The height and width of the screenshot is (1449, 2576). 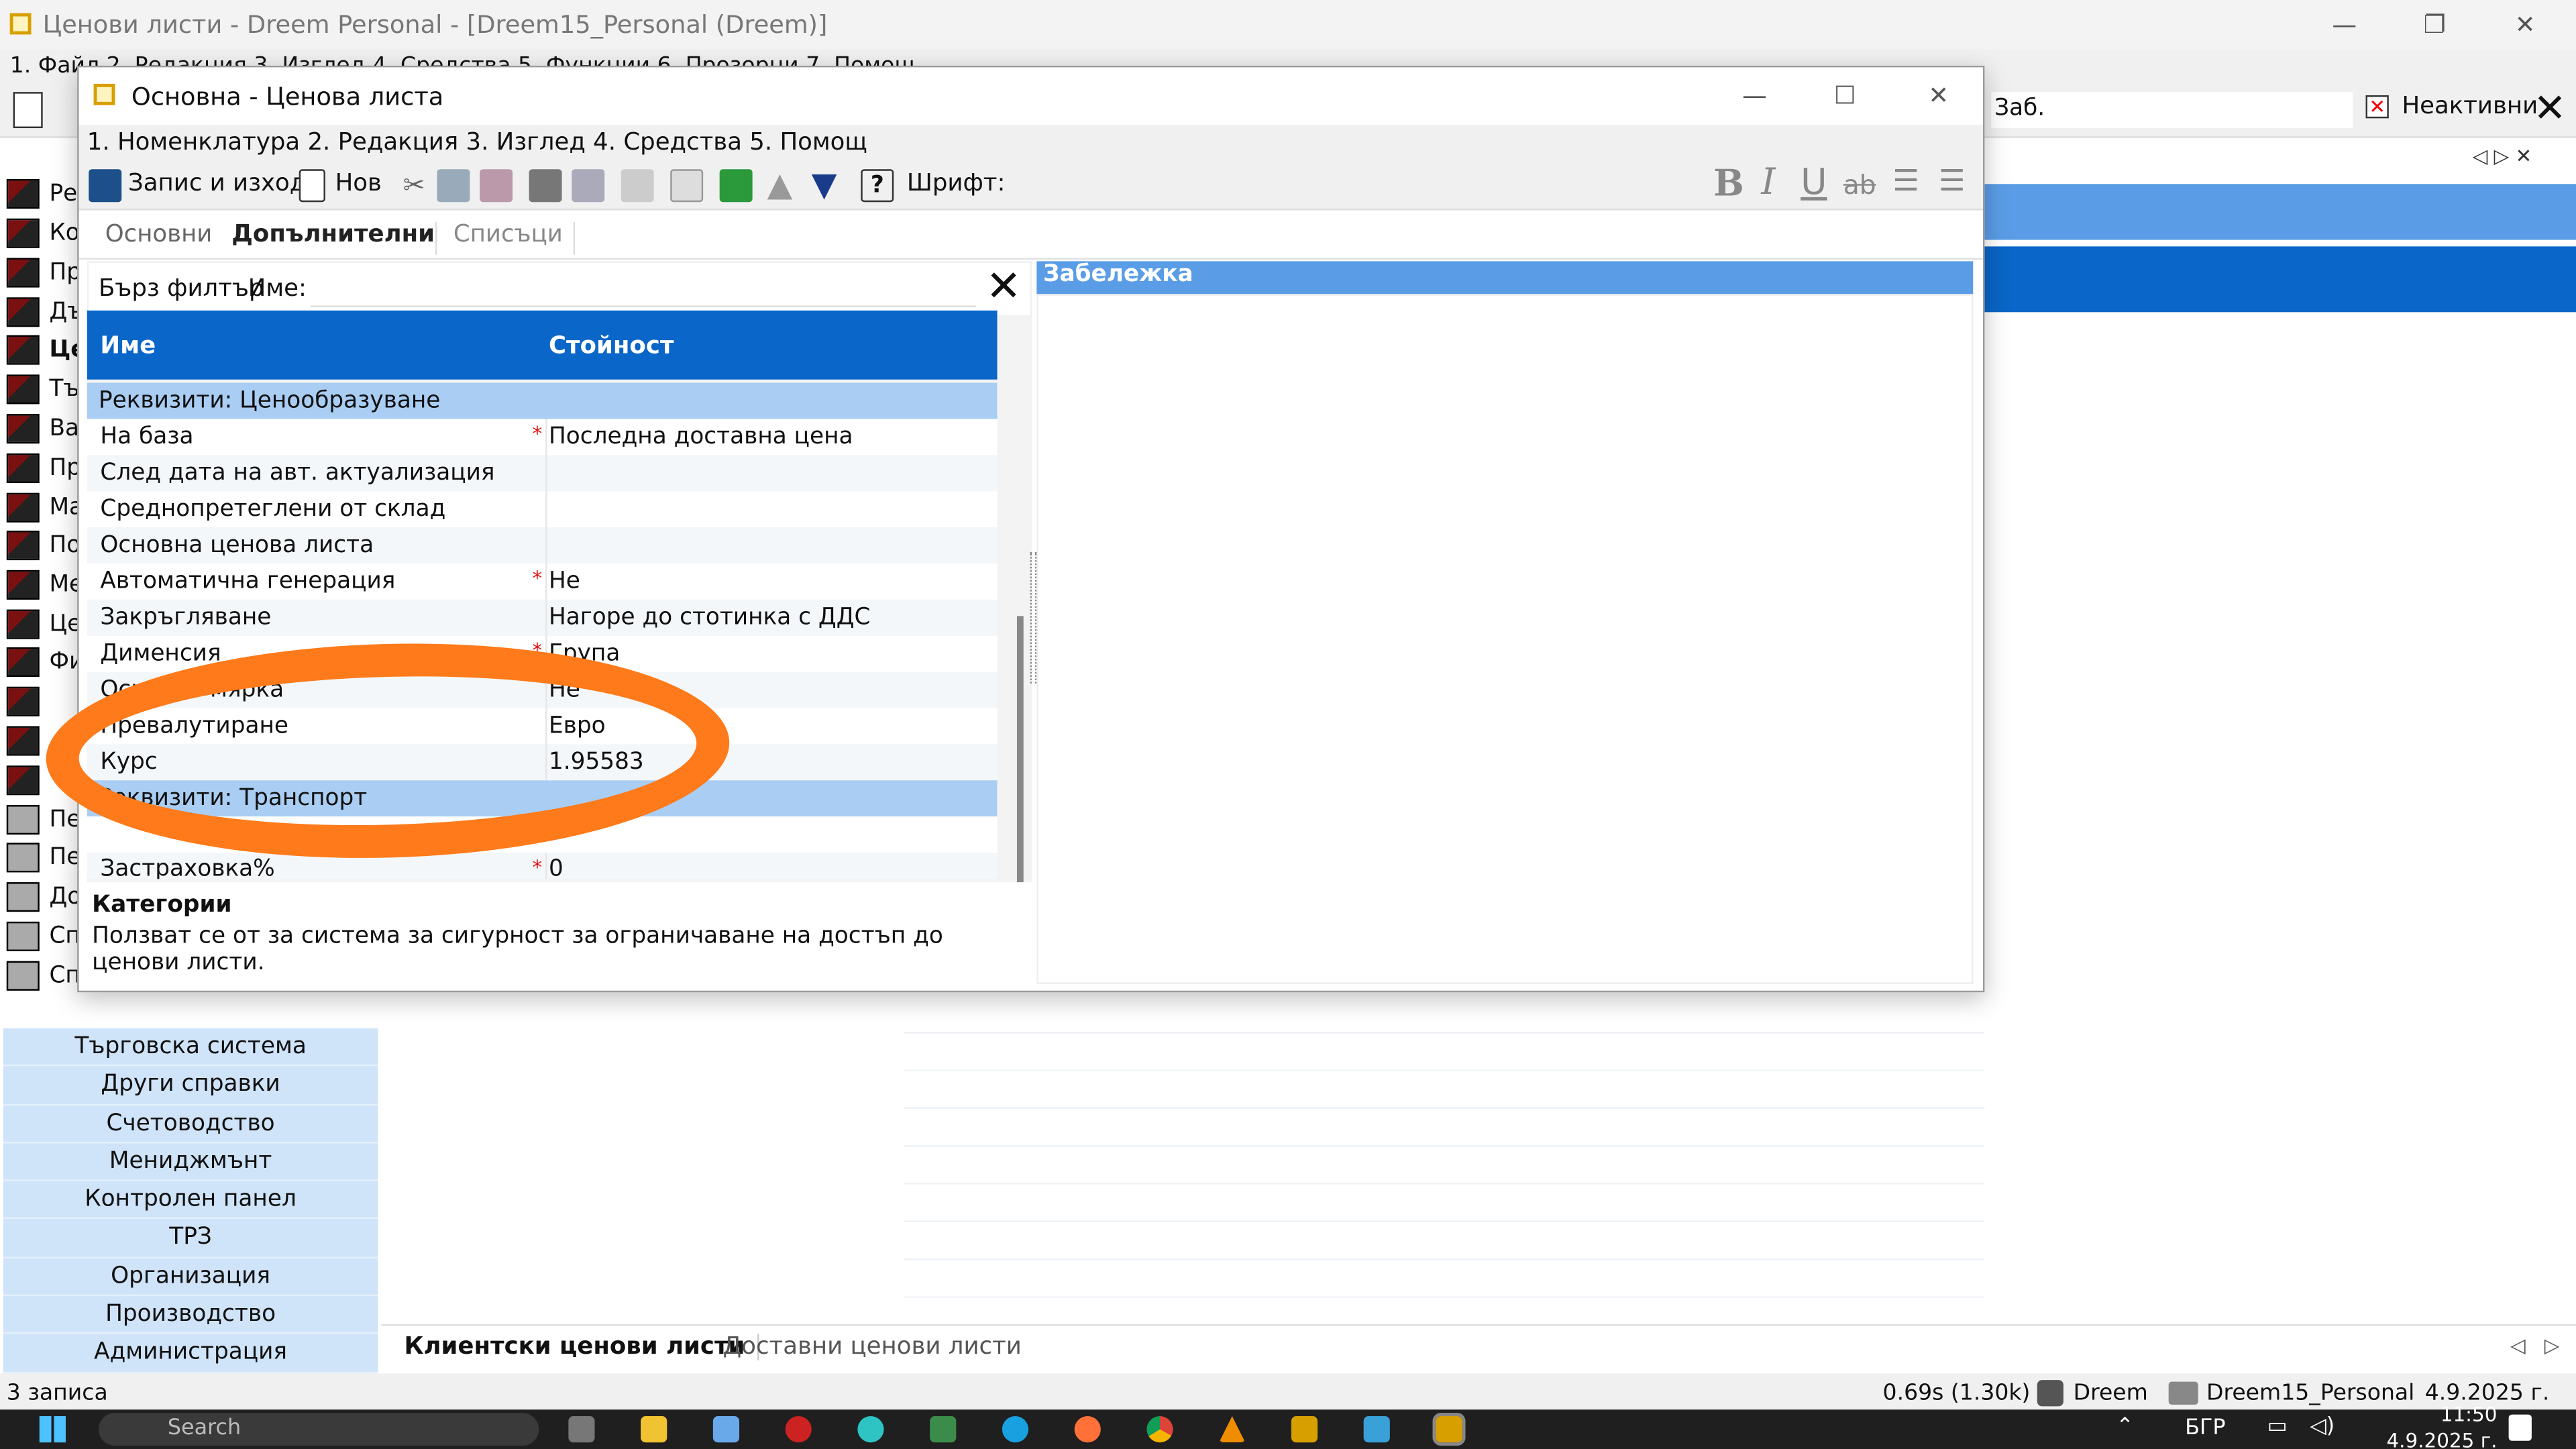 What do you see at coordinates (542, 509) in the screenshot?
I see `table-row: Среднопретеглени от склад` at bounding box center [542, 509].